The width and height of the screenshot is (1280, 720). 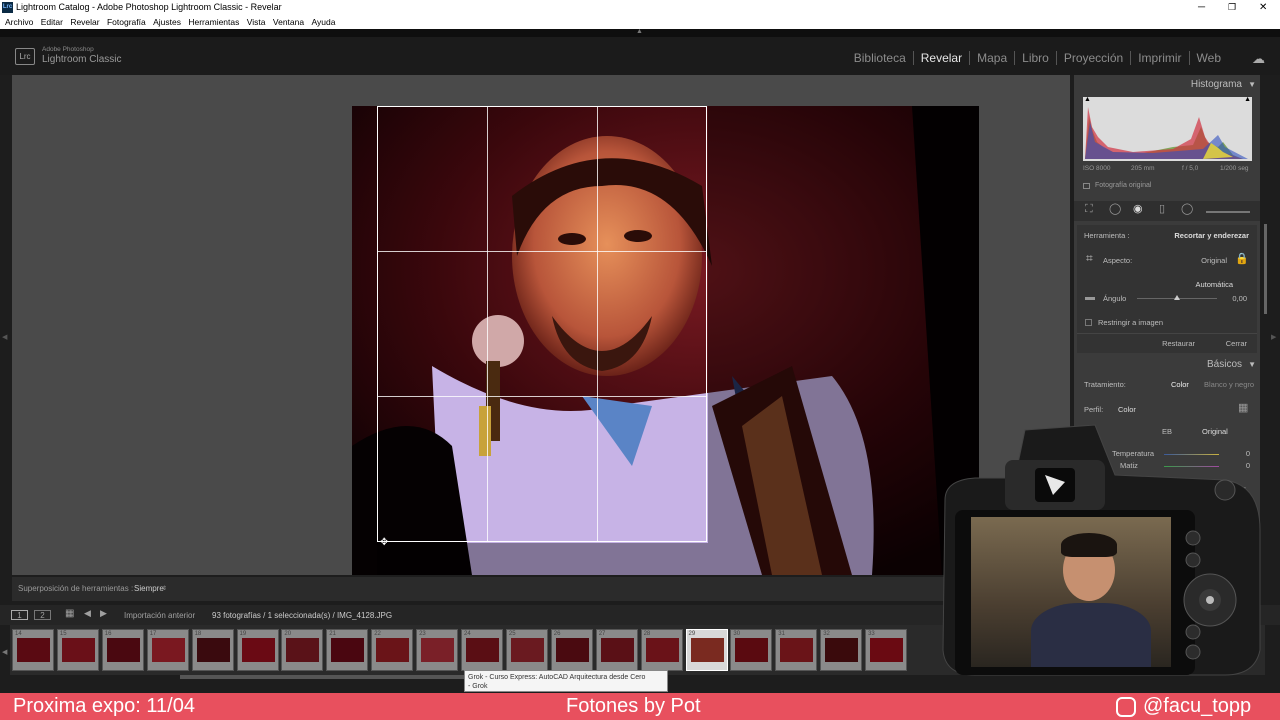 I want to click on filmstrip-scrollbar, so click(x=330, y=677).